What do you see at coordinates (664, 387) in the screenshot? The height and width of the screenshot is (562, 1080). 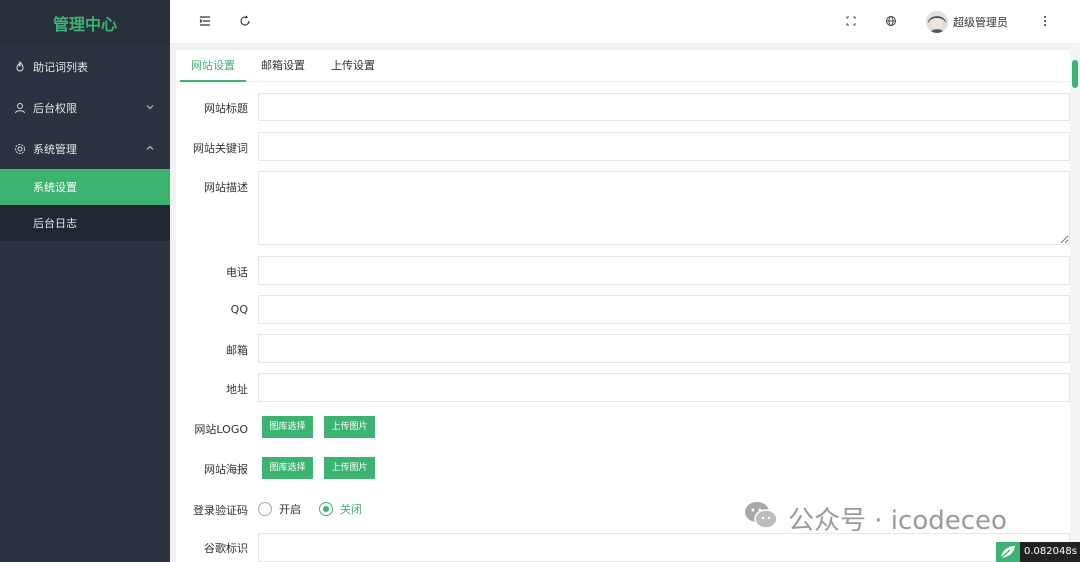 I see `address-input` at bounding box center [664, 387].